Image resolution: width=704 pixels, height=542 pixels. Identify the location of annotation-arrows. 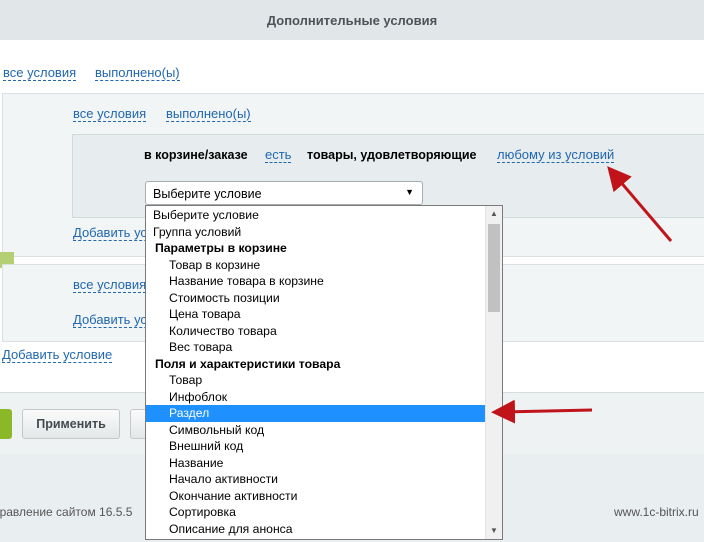
(582, 295).